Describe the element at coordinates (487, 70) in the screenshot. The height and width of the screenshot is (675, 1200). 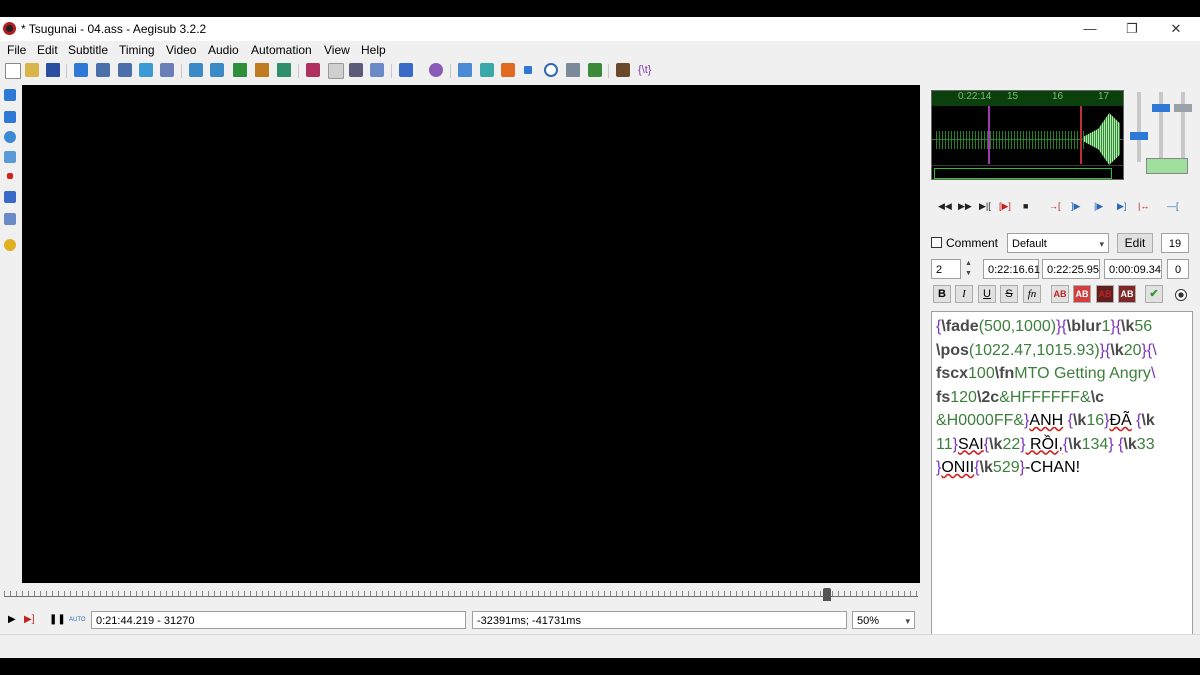
I see `visual-typesetting-icon` at that location.